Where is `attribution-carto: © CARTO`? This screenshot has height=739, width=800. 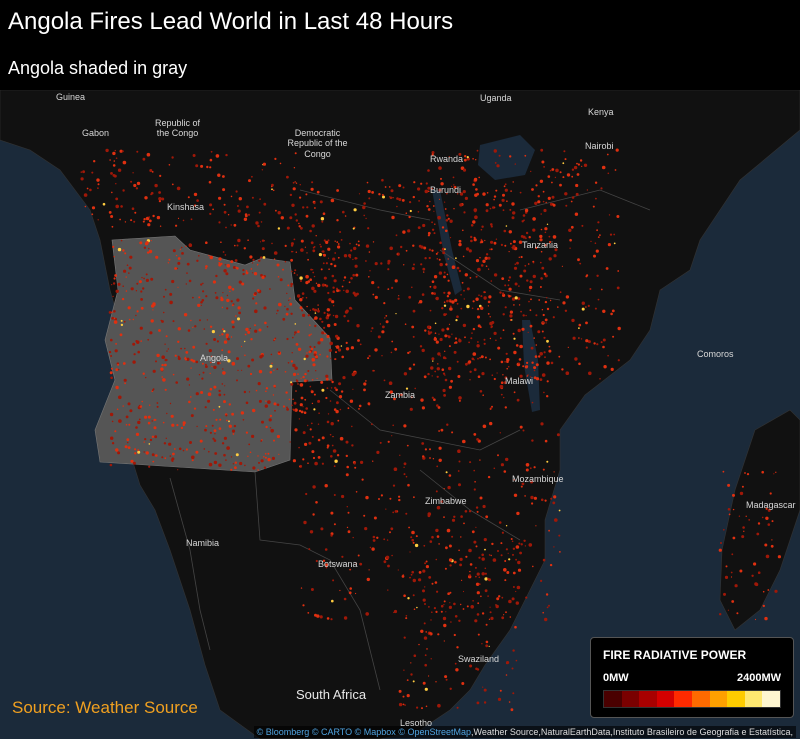 attribution-carto: © CARTO is located at coordinates (332, 732).